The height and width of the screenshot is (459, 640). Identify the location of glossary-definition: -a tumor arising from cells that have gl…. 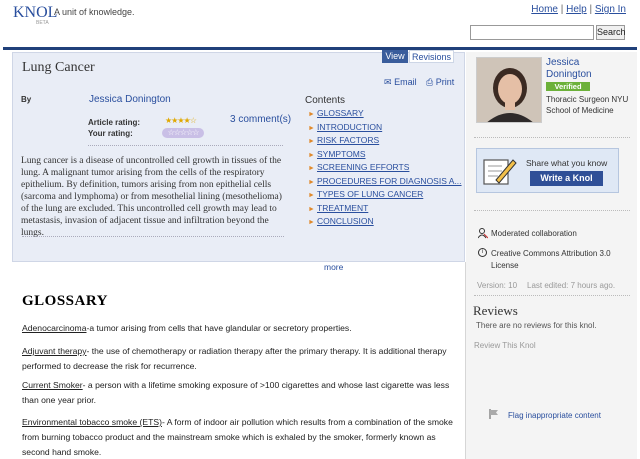
(219, 328).